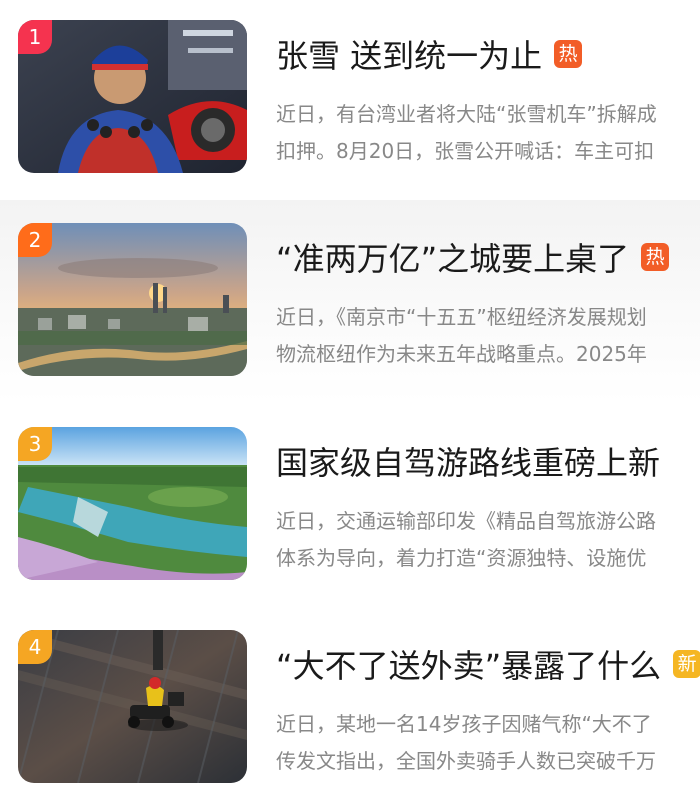 The image size is (700, 805). I want to click on news-summary-line: 扣押。8月20日，张雪公开喊话：车主可扣, so click(465, 151).